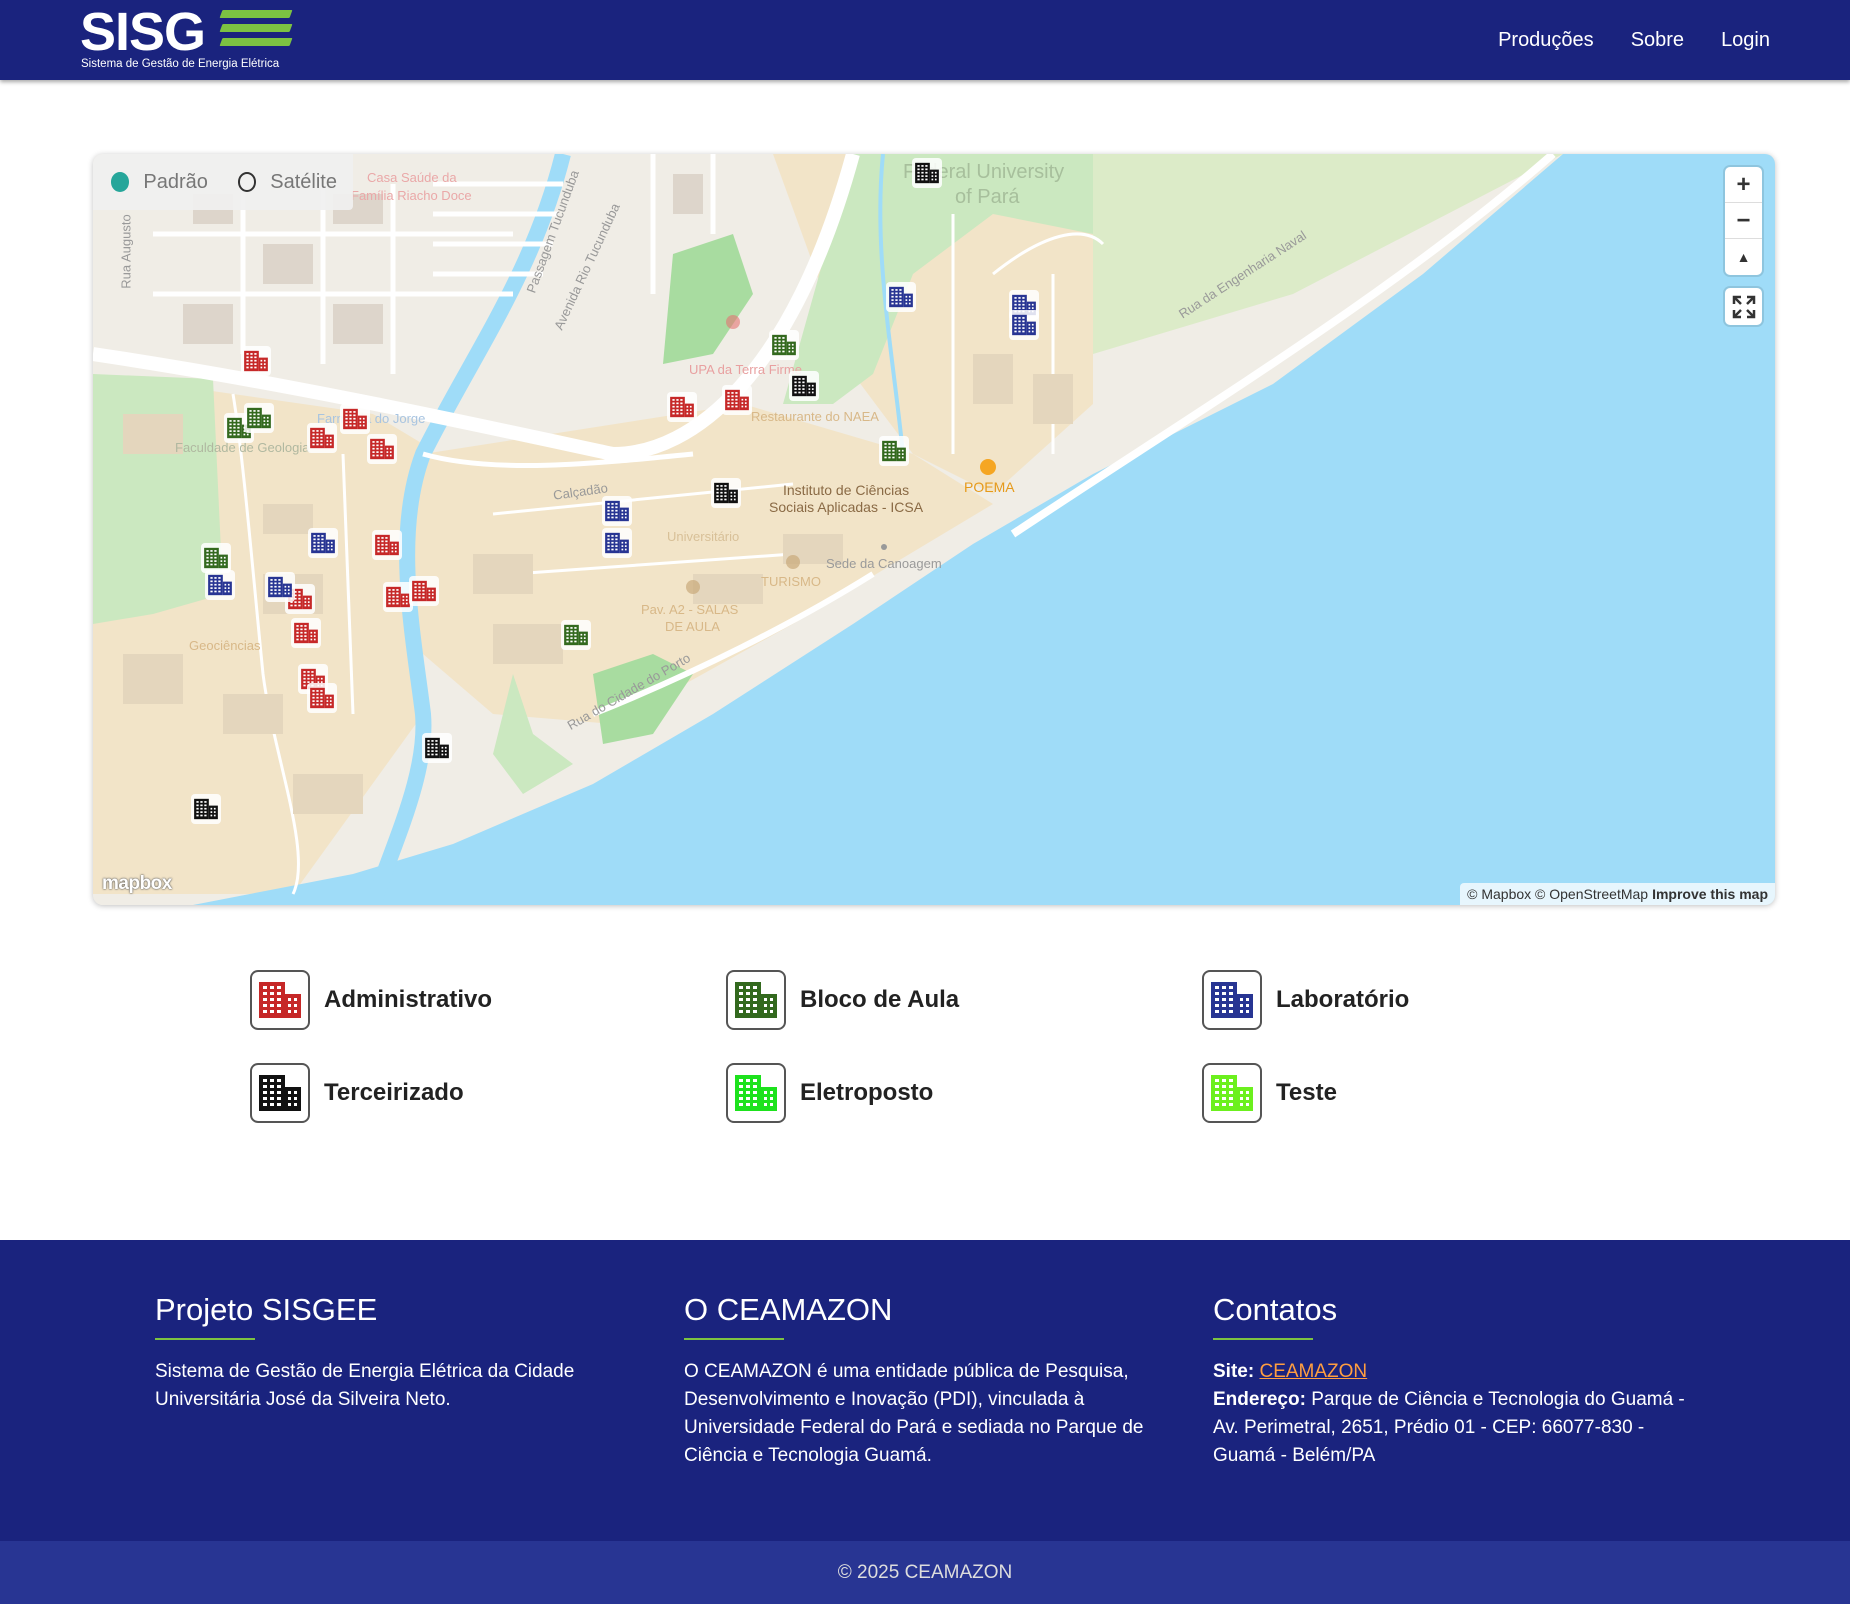  I want to click on copyright-bar: © 2025 CEAMAZON, so click(925, 1572).